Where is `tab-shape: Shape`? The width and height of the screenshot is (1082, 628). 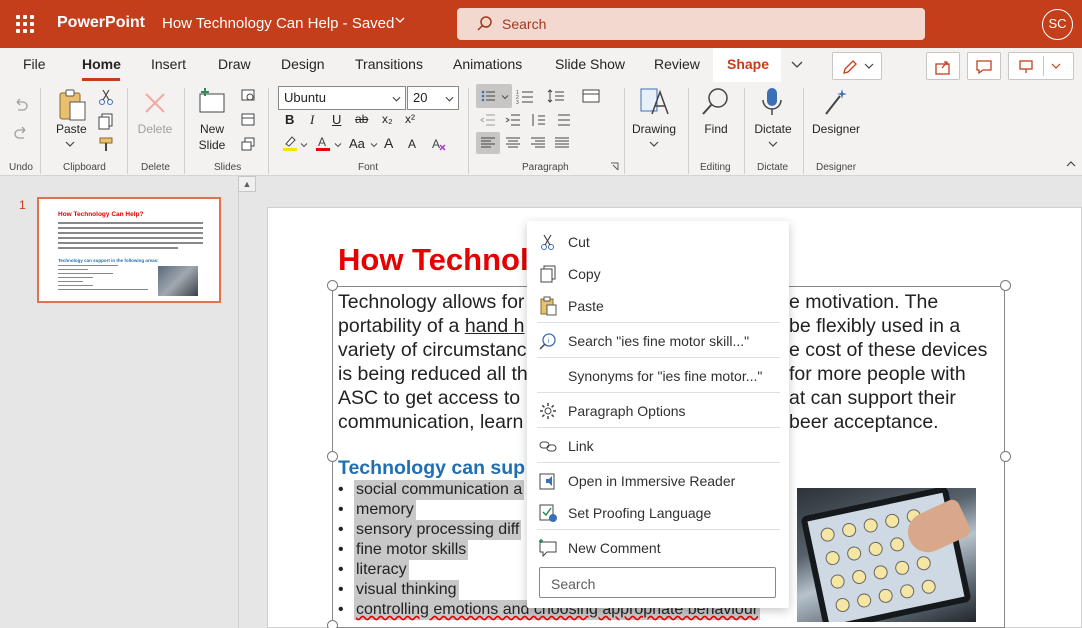
tab-shape: Shape is located at coordinates (747, 65).